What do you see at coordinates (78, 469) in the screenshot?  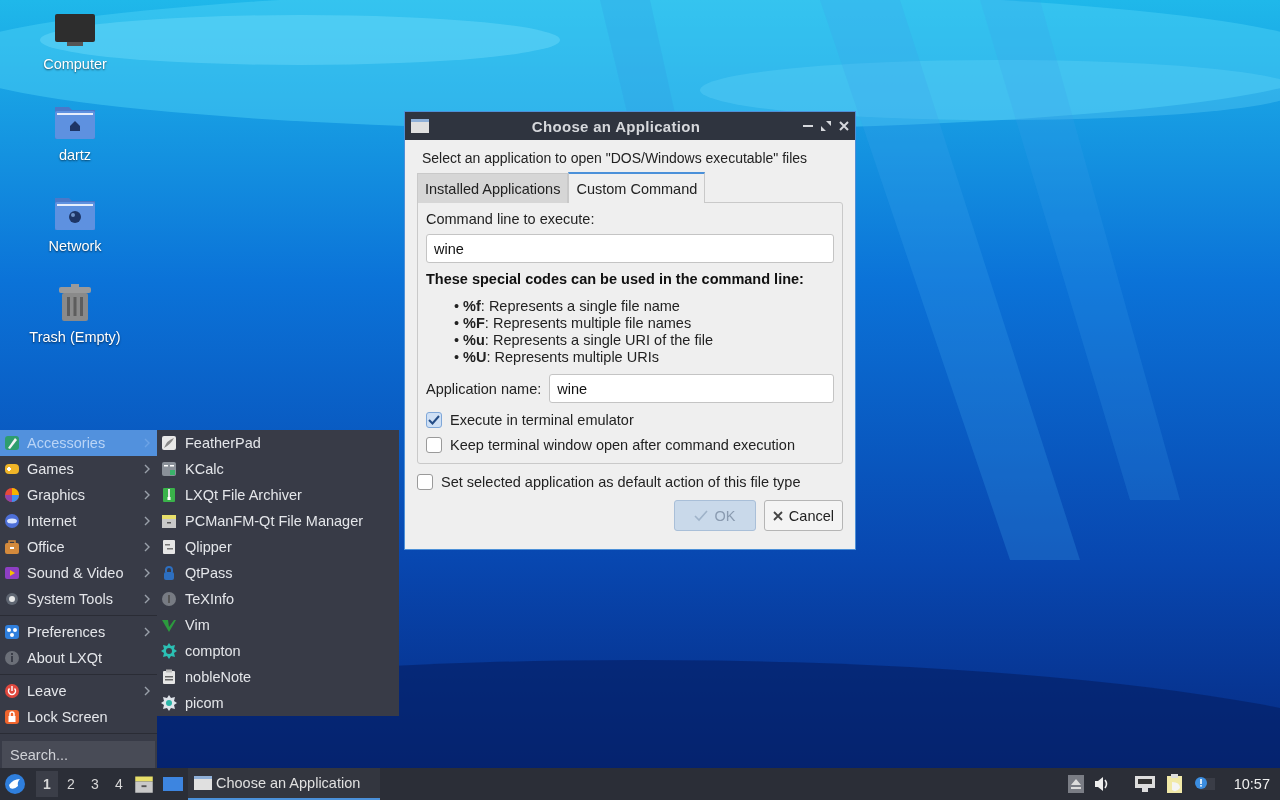 I see `menu-item: Games` at bounding box center [78, 469].